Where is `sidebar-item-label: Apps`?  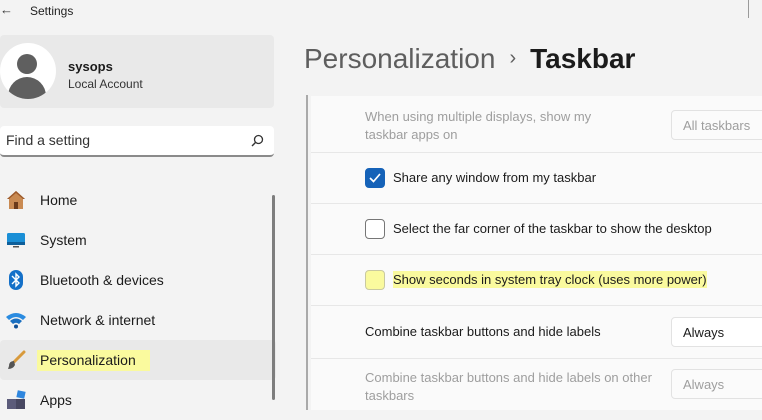 sidebar-item-label: Apps is located at coordinates (56, 400).